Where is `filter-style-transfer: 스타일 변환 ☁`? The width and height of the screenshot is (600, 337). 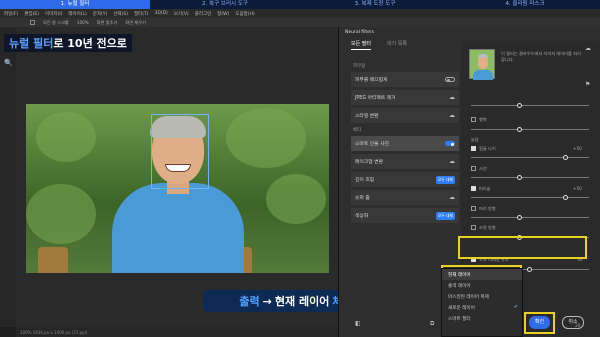
filter-style-transfer: 스타일 변환 ☁ is located at coordinates (405, 115).